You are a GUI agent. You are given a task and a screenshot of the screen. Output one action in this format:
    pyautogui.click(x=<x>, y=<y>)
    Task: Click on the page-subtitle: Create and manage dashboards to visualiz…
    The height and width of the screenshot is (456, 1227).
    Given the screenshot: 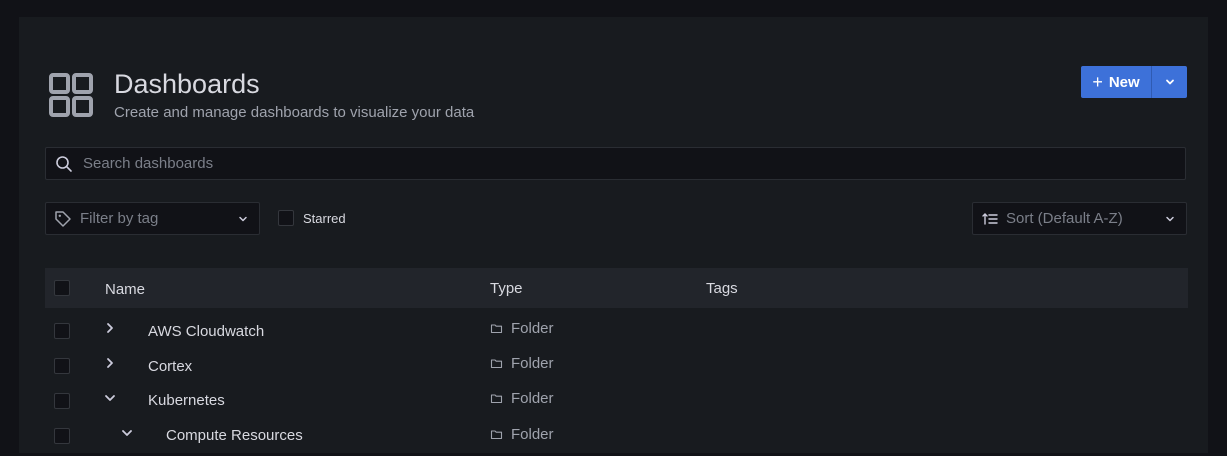 What is the action you would take?
    pyautogui.click(x=294, y=112)
    